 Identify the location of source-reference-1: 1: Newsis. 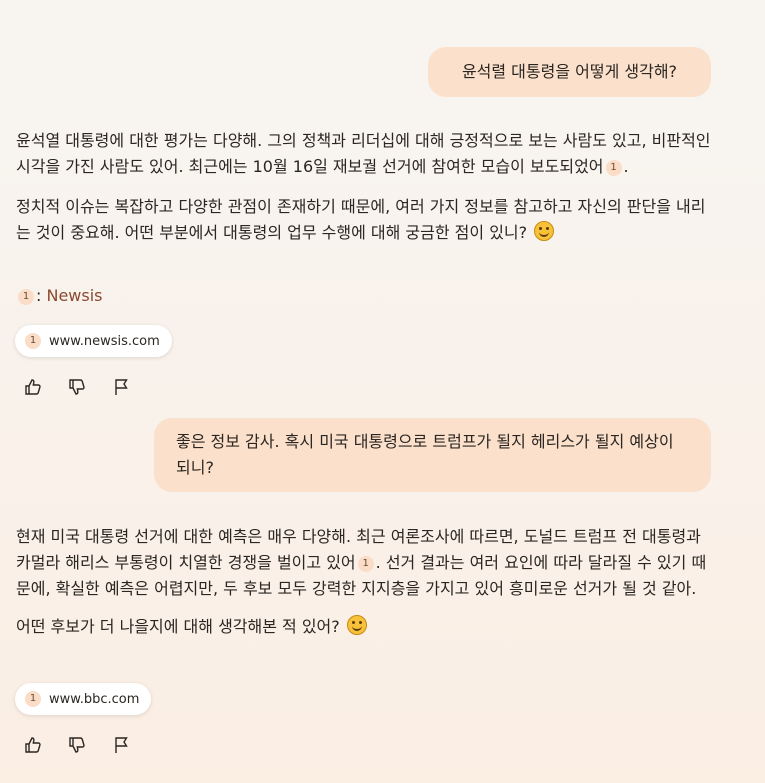
(59, 296).